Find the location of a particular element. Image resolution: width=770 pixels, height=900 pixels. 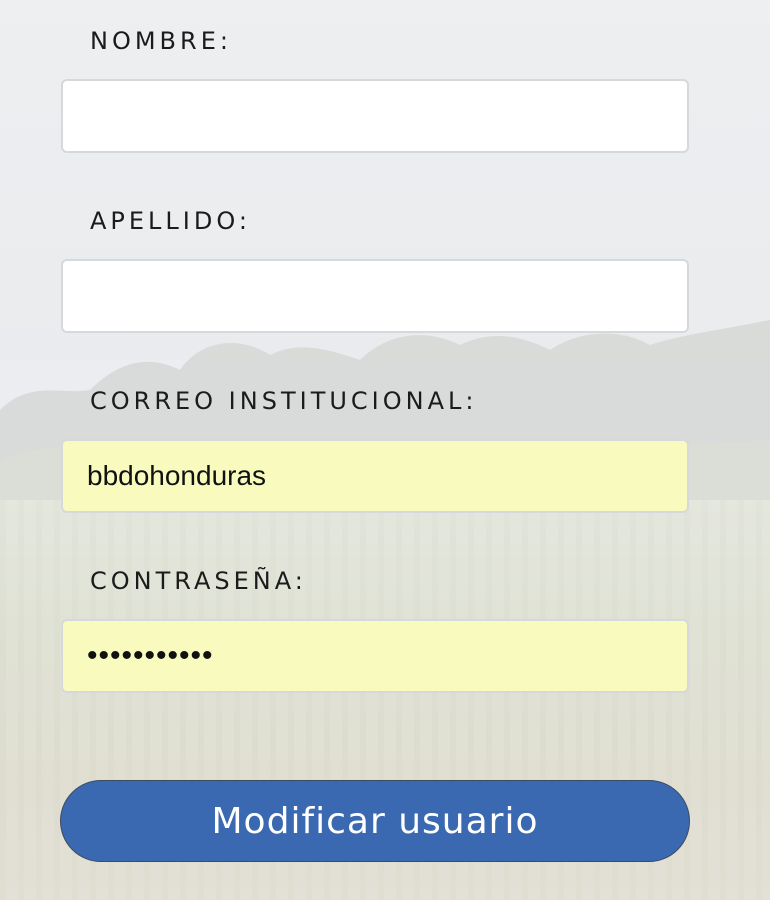

contrasena-label: CONTRASEÑA: is located at coordinates (198, 581).